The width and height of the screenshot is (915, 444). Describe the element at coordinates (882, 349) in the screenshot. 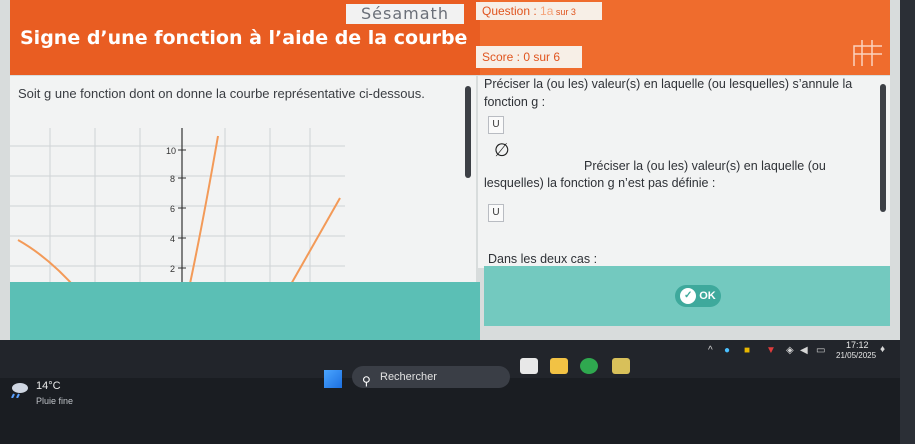

I see `notification-icon: ♦` at that location.